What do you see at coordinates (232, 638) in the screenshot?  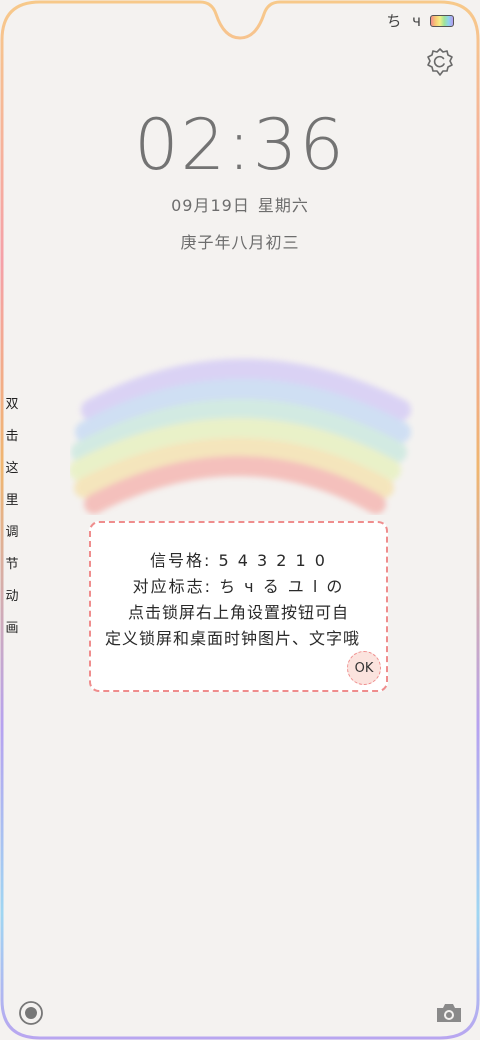 I see `instruction-text-2: 定义锁屏和桌面时钟图片、文字哦` at bounding box center [232, 638].